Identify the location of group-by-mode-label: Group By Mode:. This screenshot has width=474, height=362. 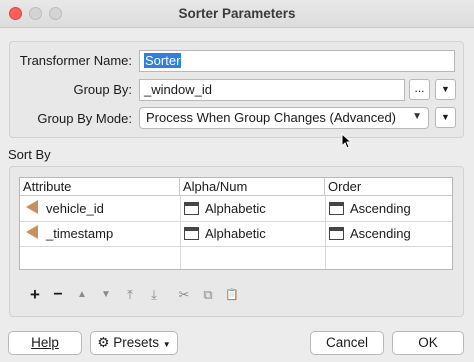
(84, 118).